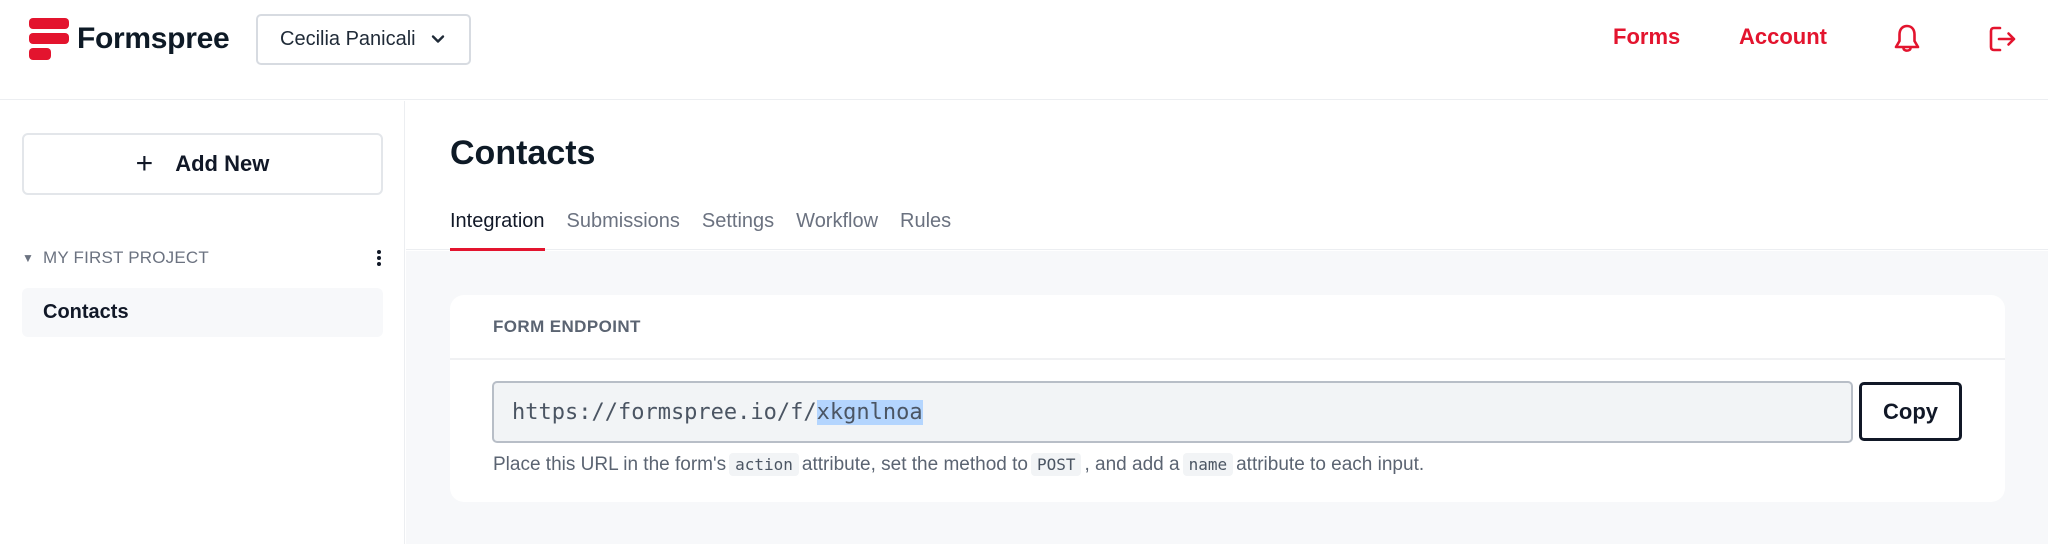 This screenshot has height=544, width=2048. Describe the element at coordinates (32, 258) in the screenshot. I see `collapse-triangle-icon: ▼` at that location.